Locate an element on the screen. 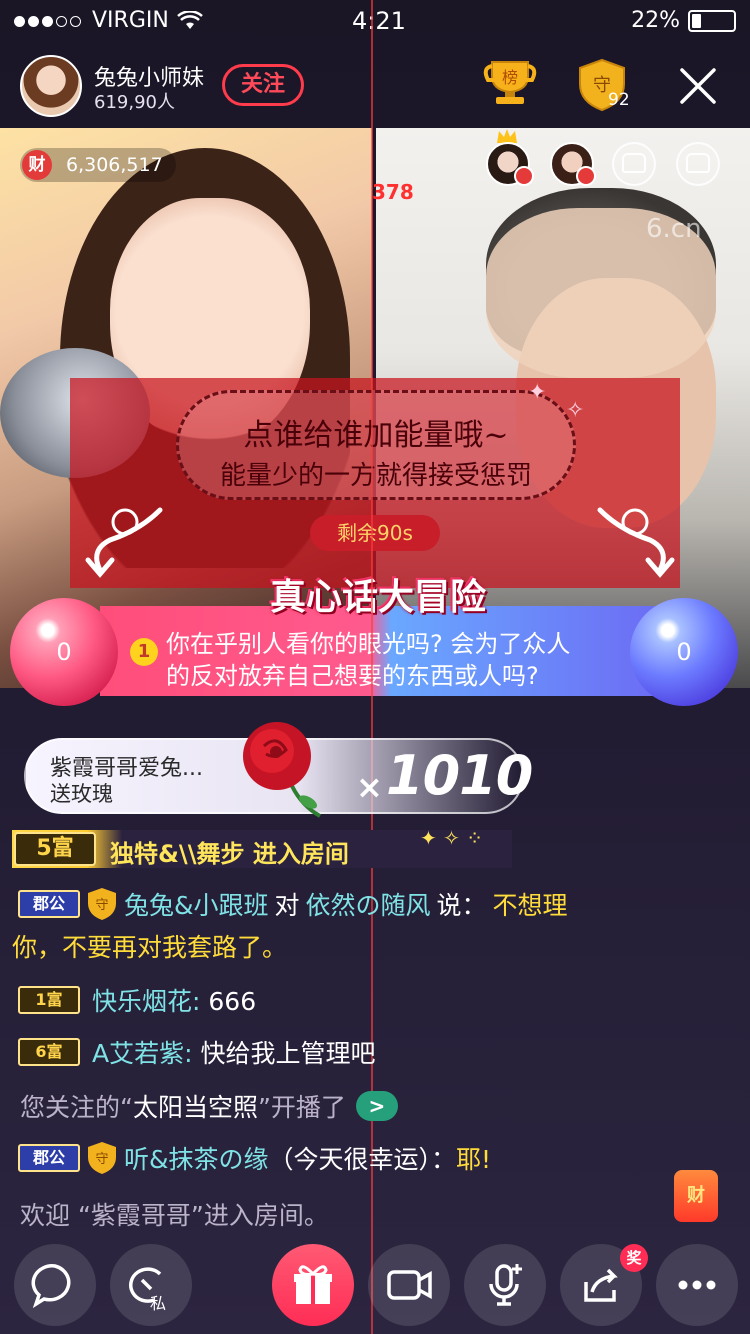 The height and width of the screenshot is (1334, 750). chat-sender: A艾若紫 is located at coordinates (138, 1053).